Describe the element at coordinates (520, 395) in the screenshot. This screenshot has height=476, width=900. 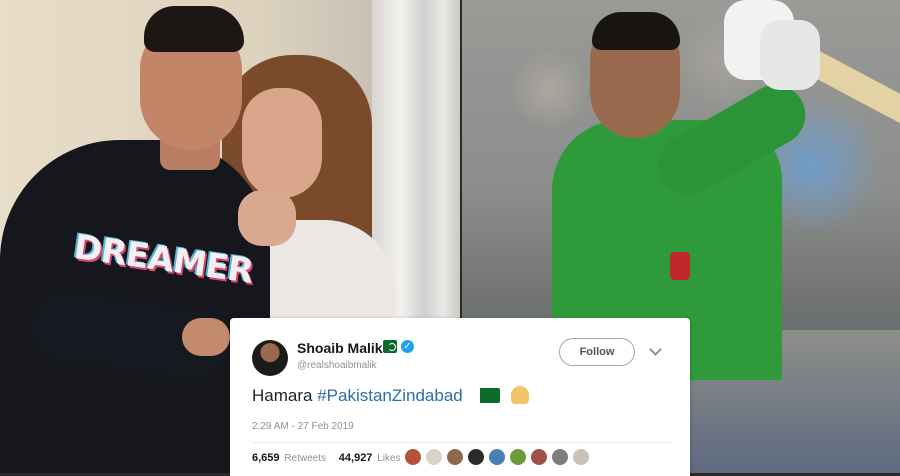
I see `folded-hands-icon` at that location.